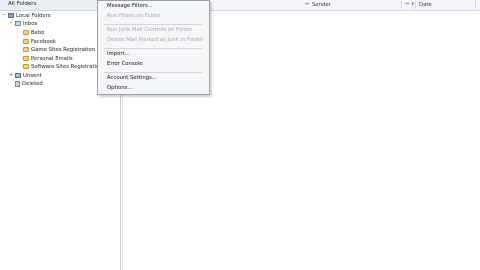 This screenshot has height=270, width=480. Describe the element at coordinates (30, 24) in the screenshot. I see `tree-item-label: Inbox` at that location.